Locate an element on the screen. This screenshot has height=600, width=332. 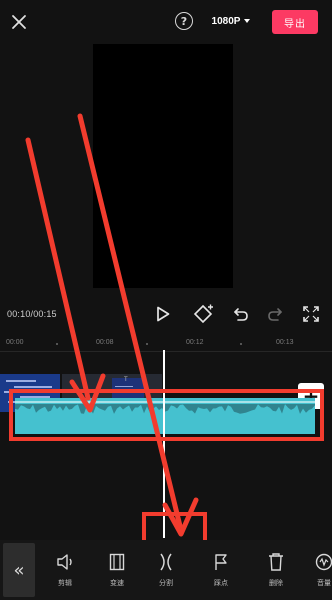
tool-label: 剪辑 is located at coordinates (65, 583).